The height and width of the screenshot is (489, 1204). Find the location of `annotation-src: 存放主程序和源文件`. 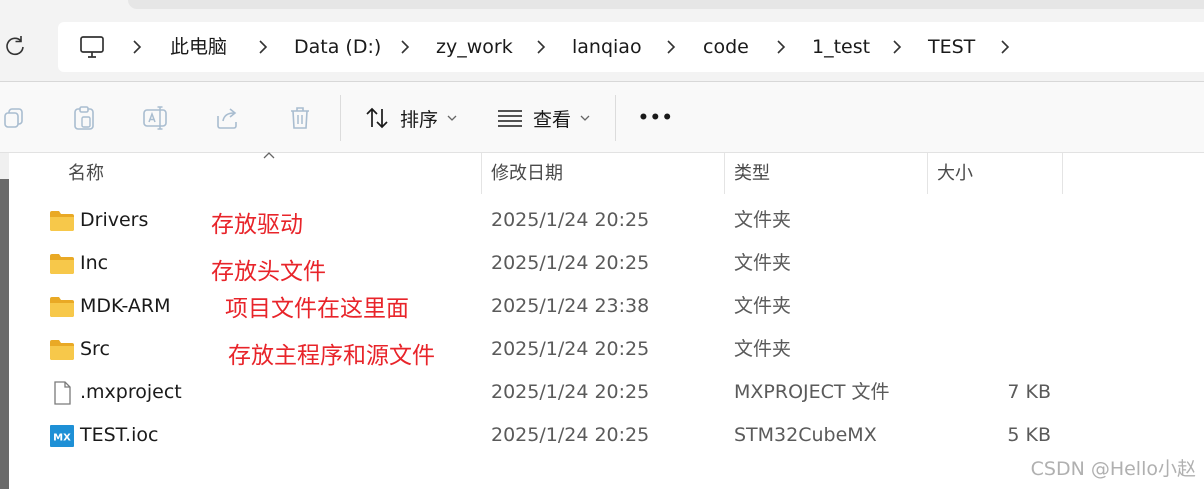

annotation-src: 存放主程序和源文件 is located at coordinates (331, 356).